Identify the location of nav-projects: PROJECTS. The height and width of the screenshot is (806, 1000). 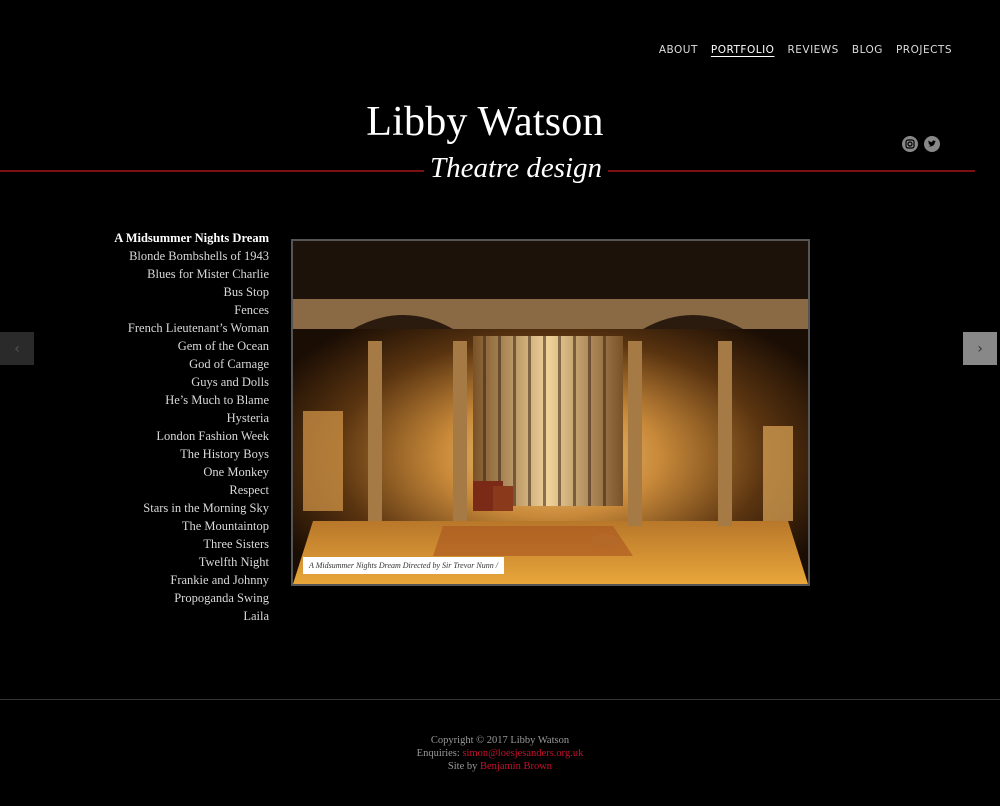
(924, 50).